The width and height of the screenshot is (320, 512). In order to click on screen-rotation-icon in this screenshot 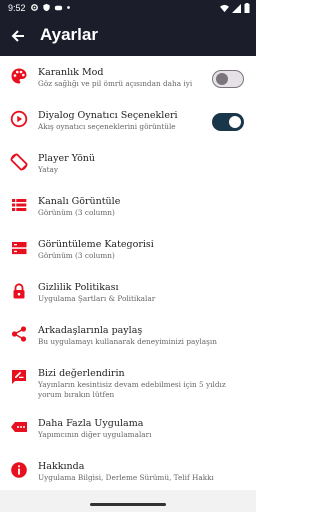, I will do `click(19, 162)`.